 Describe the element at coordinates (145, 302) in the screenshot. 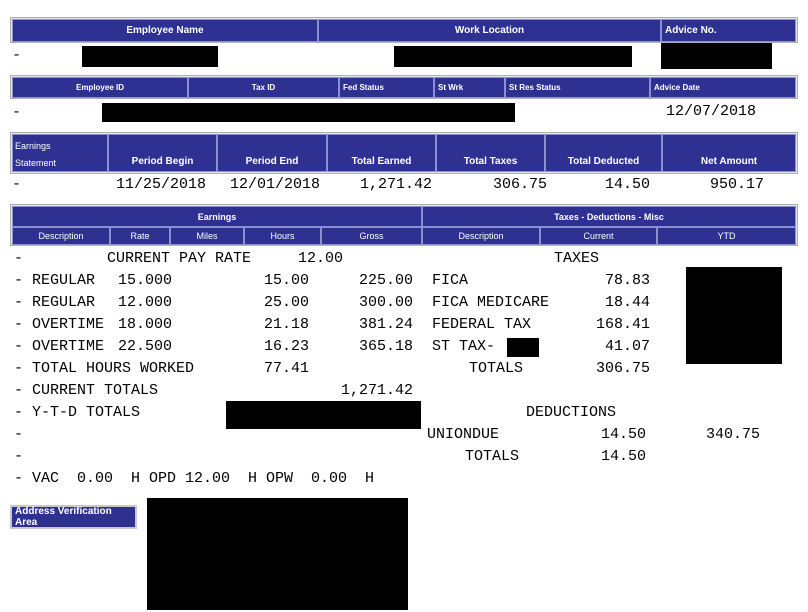

I see `earning-rate: 12.000` at that location.